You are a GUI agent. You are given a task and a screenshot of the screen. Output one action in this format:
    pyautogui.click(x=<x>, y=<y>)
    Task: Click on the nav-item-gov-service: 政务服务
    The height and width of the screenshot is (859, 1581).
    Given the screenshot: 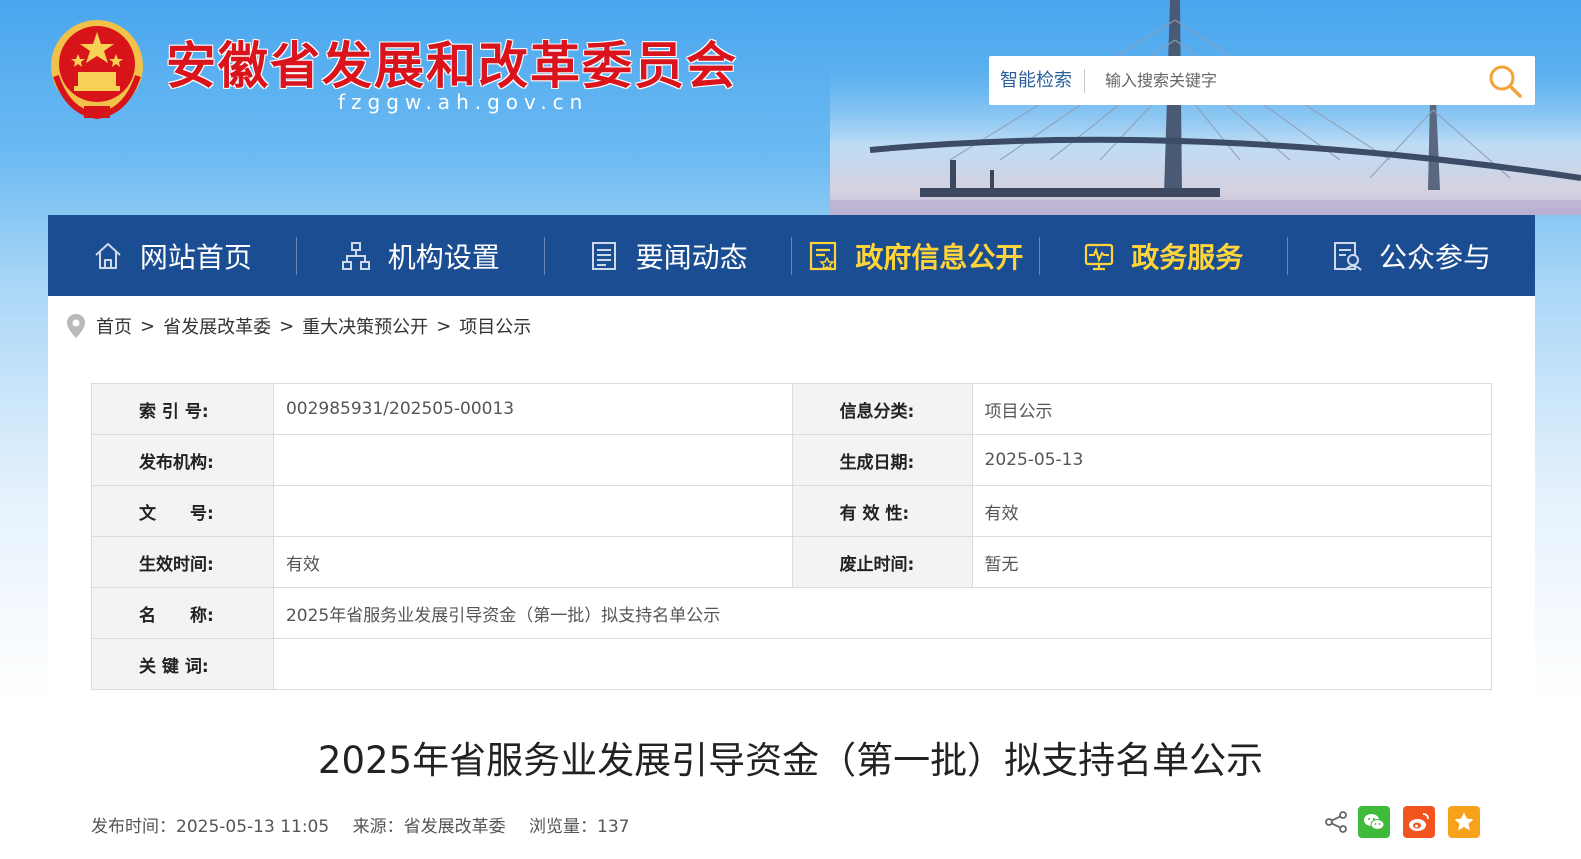 What is the action you would take?
    pyautogui.click(x=1163, y=255)
    